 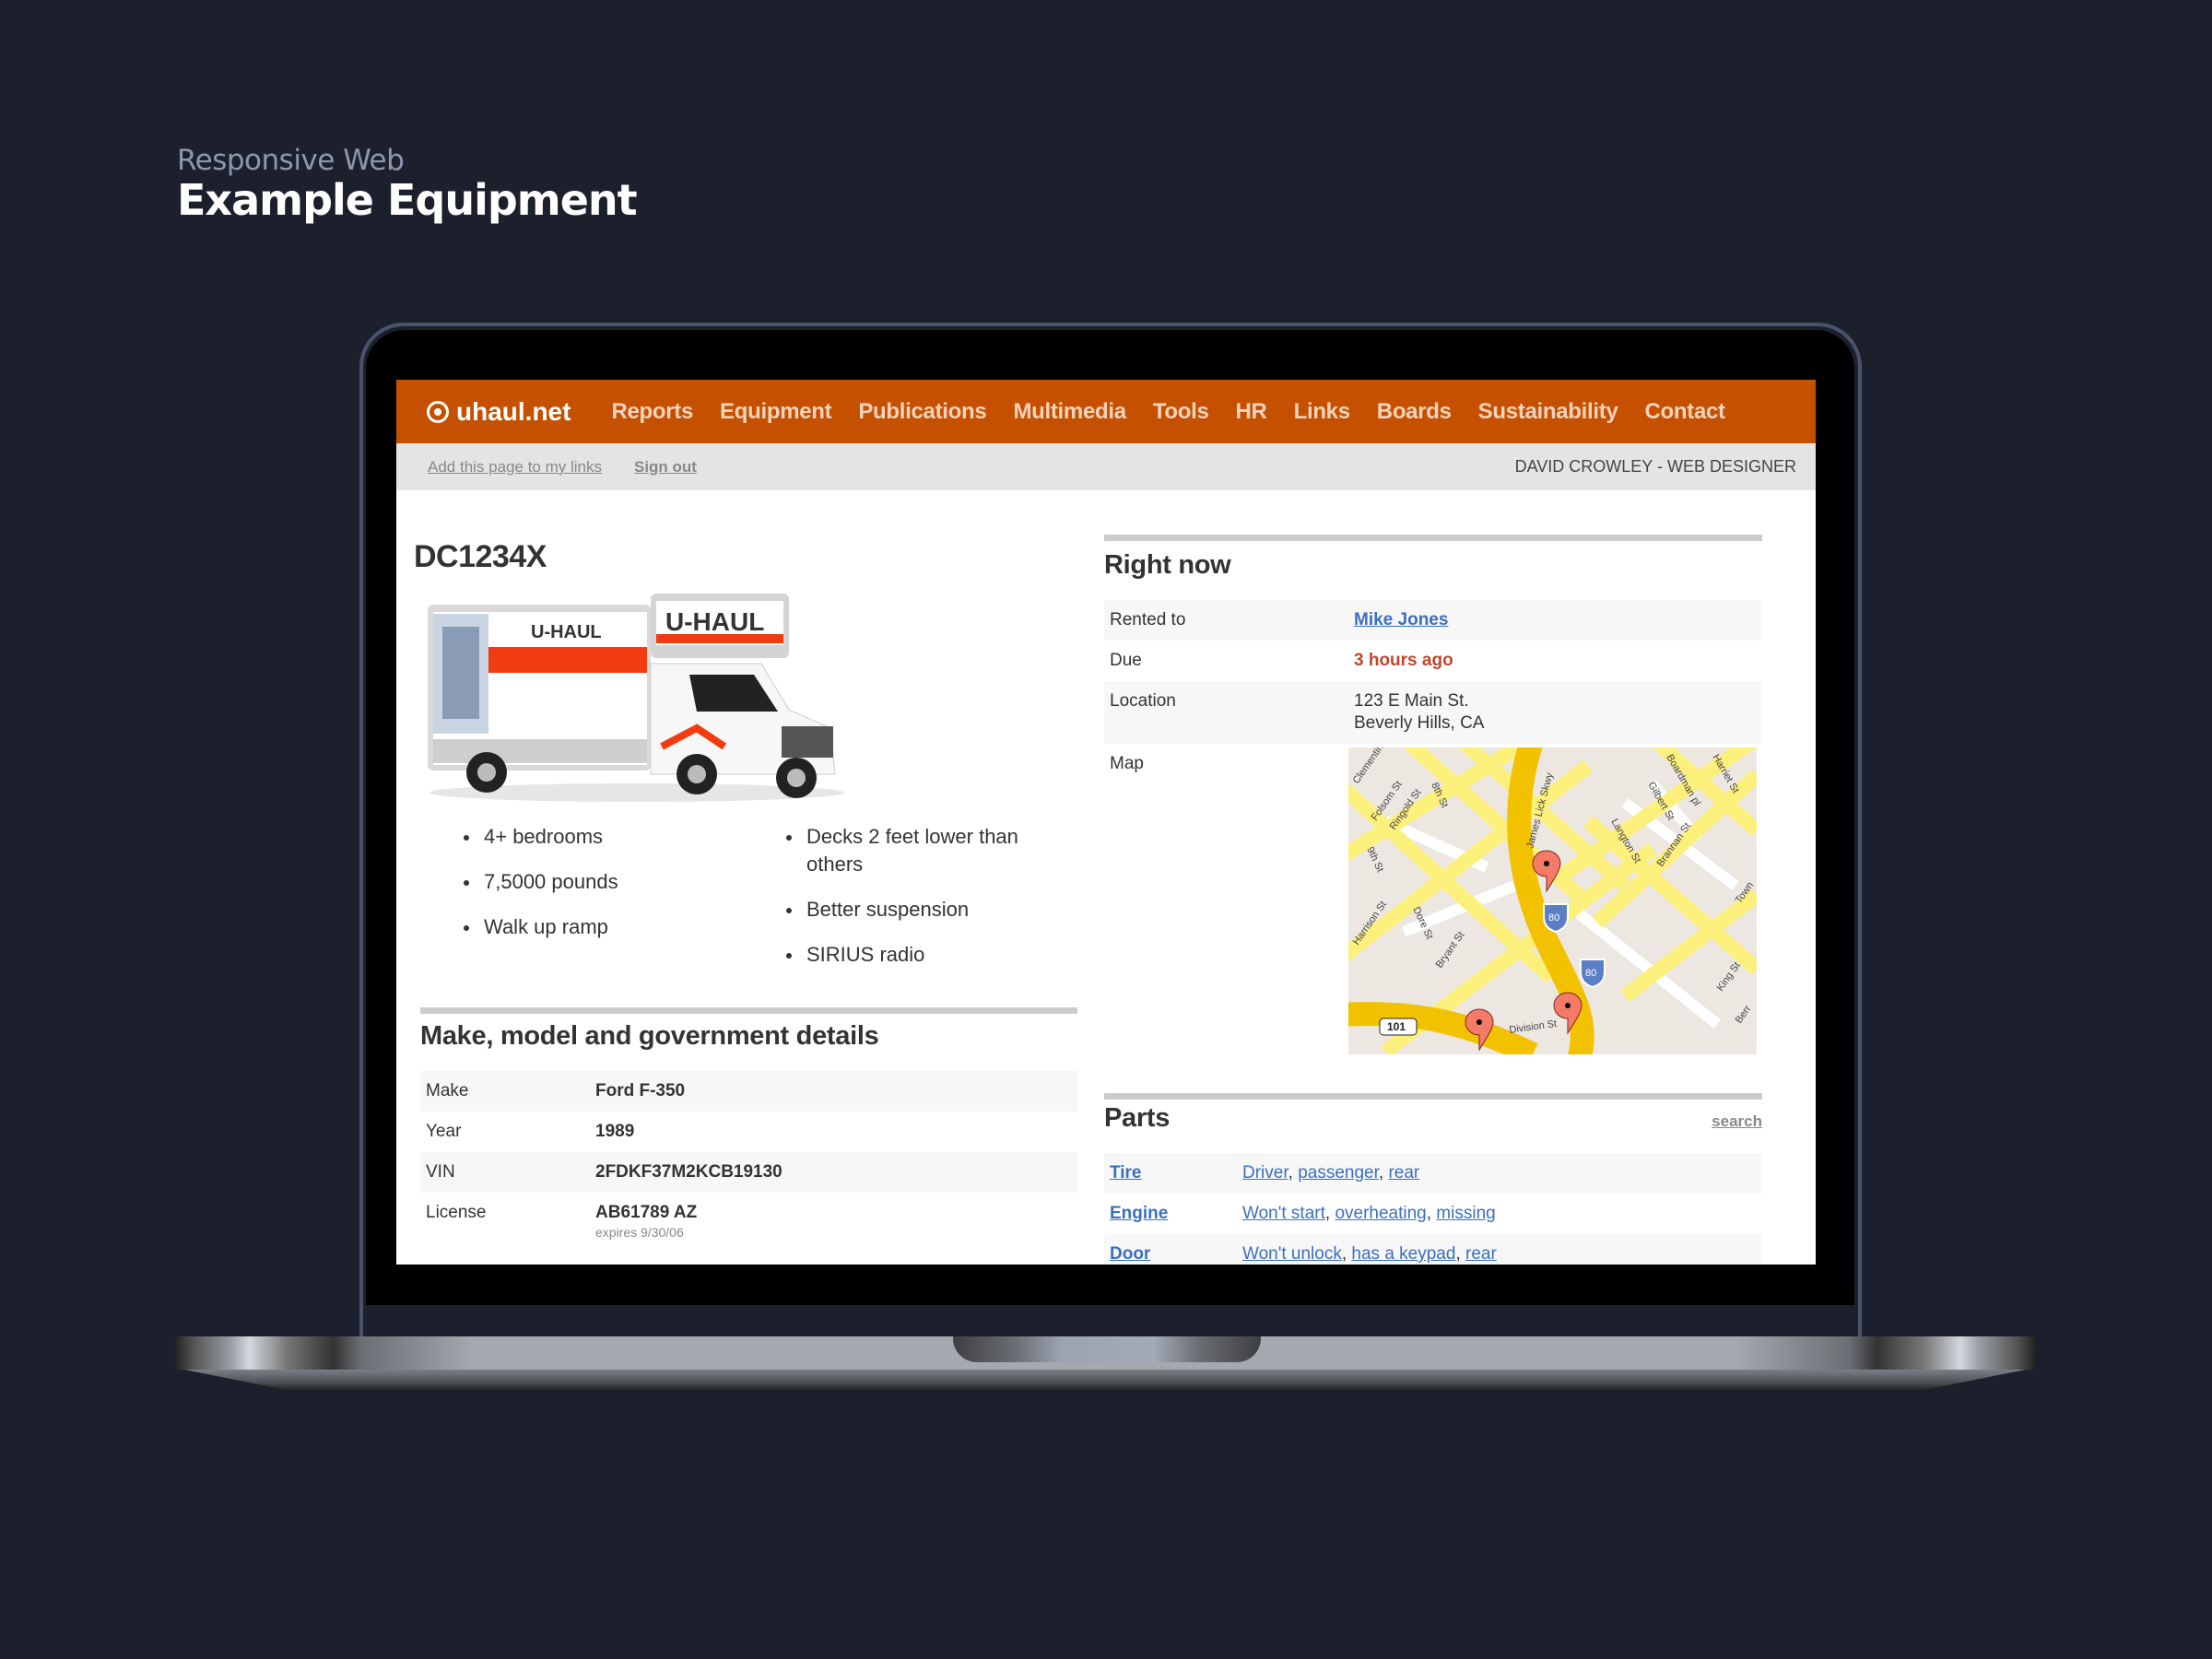 What do you see at coordinates (636, 698) in the screenshot?
I see `truck-illustration: U-HAUL U-HAUL` at bounding box center [636, 698].